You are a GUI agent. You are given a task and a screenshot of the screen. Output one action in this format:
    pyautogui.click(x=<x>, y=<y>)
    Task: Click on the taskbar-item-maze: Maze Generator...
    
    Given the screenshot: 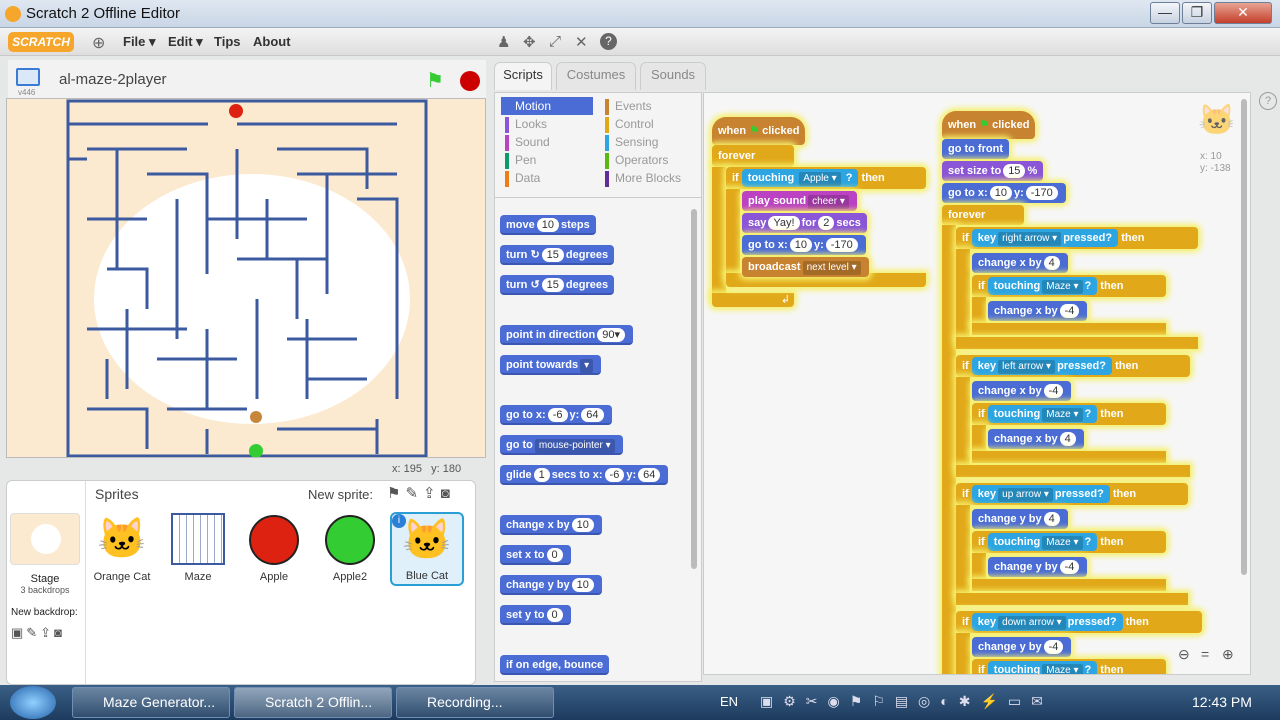 What is the action you would take?
    pyautogui.click(x=151, y=702)
    